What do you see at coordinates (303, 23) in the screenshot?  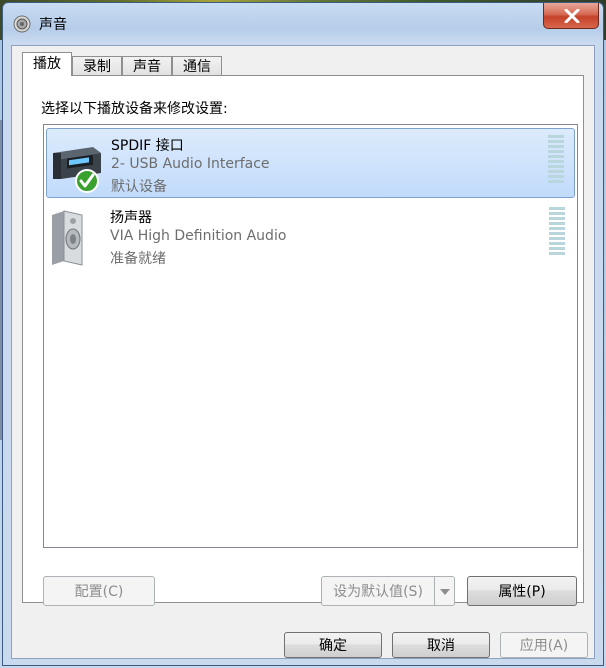 I see `title-bar: 声音` at bounding box center [303, 23].